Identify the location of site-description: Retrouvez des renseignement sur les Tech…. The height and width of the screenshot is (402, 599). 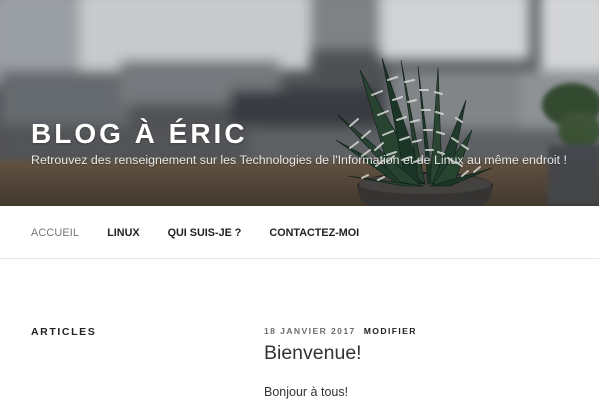
(299, 160).